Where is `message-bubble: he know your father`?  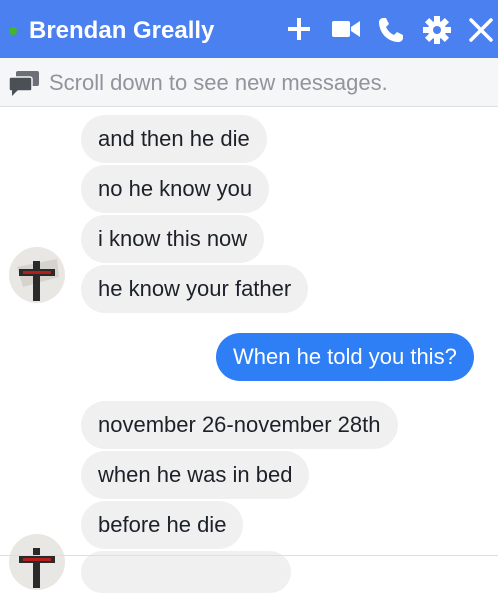 message-bubble: he know your father is located at coordinates (195, 289).